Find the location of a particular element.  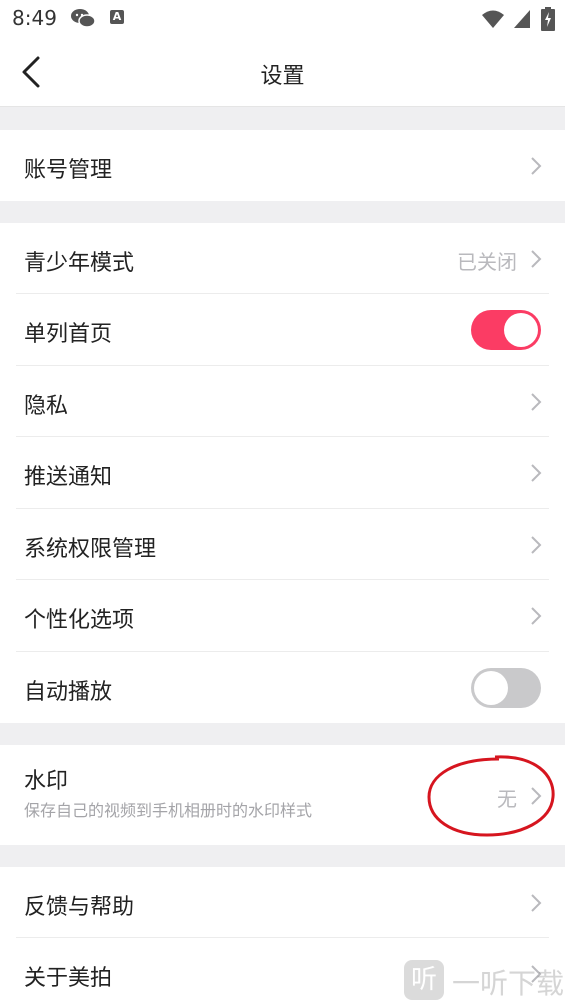

row-label: 自动播放 is located at coordinates (68, 692).